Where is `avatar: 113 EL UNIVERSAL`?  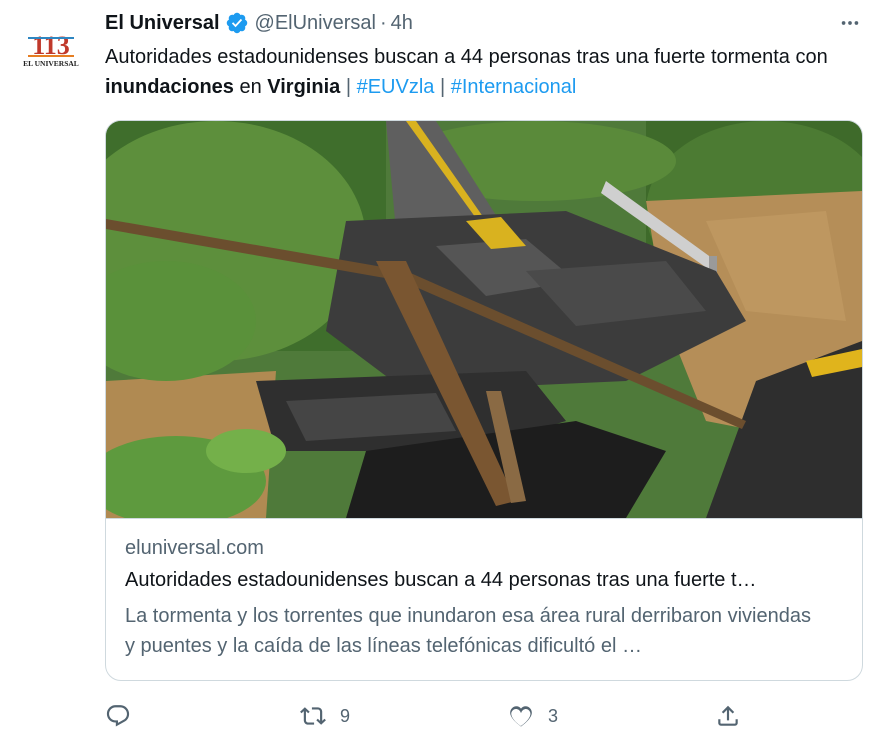 avatar: 113 EL UNIVERSAL is located at coordinates (51, 53).